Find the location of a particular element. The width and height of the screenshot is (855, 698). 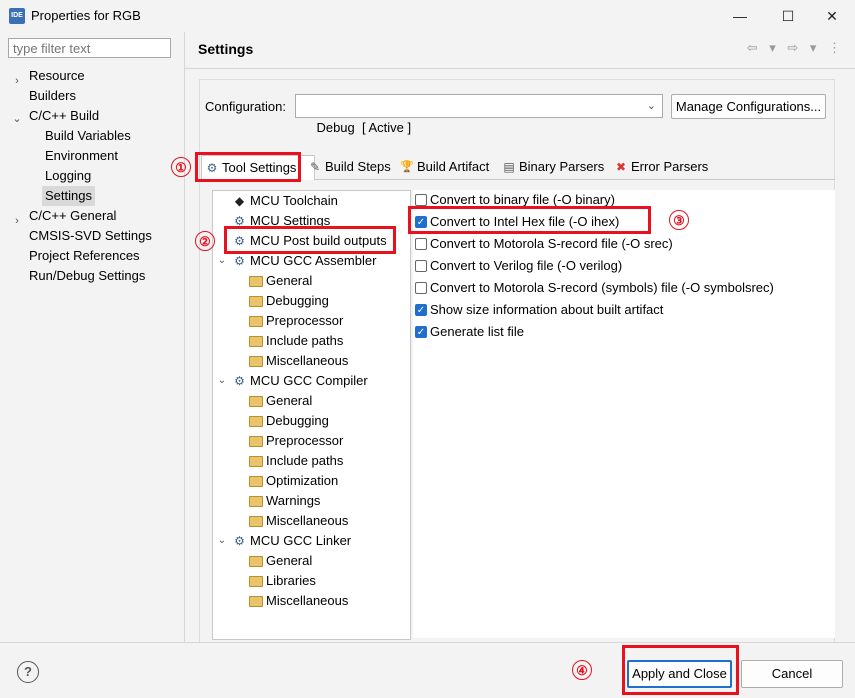

tree-item-label: MCU GCC Assembler is located at coordinates (313, 260).